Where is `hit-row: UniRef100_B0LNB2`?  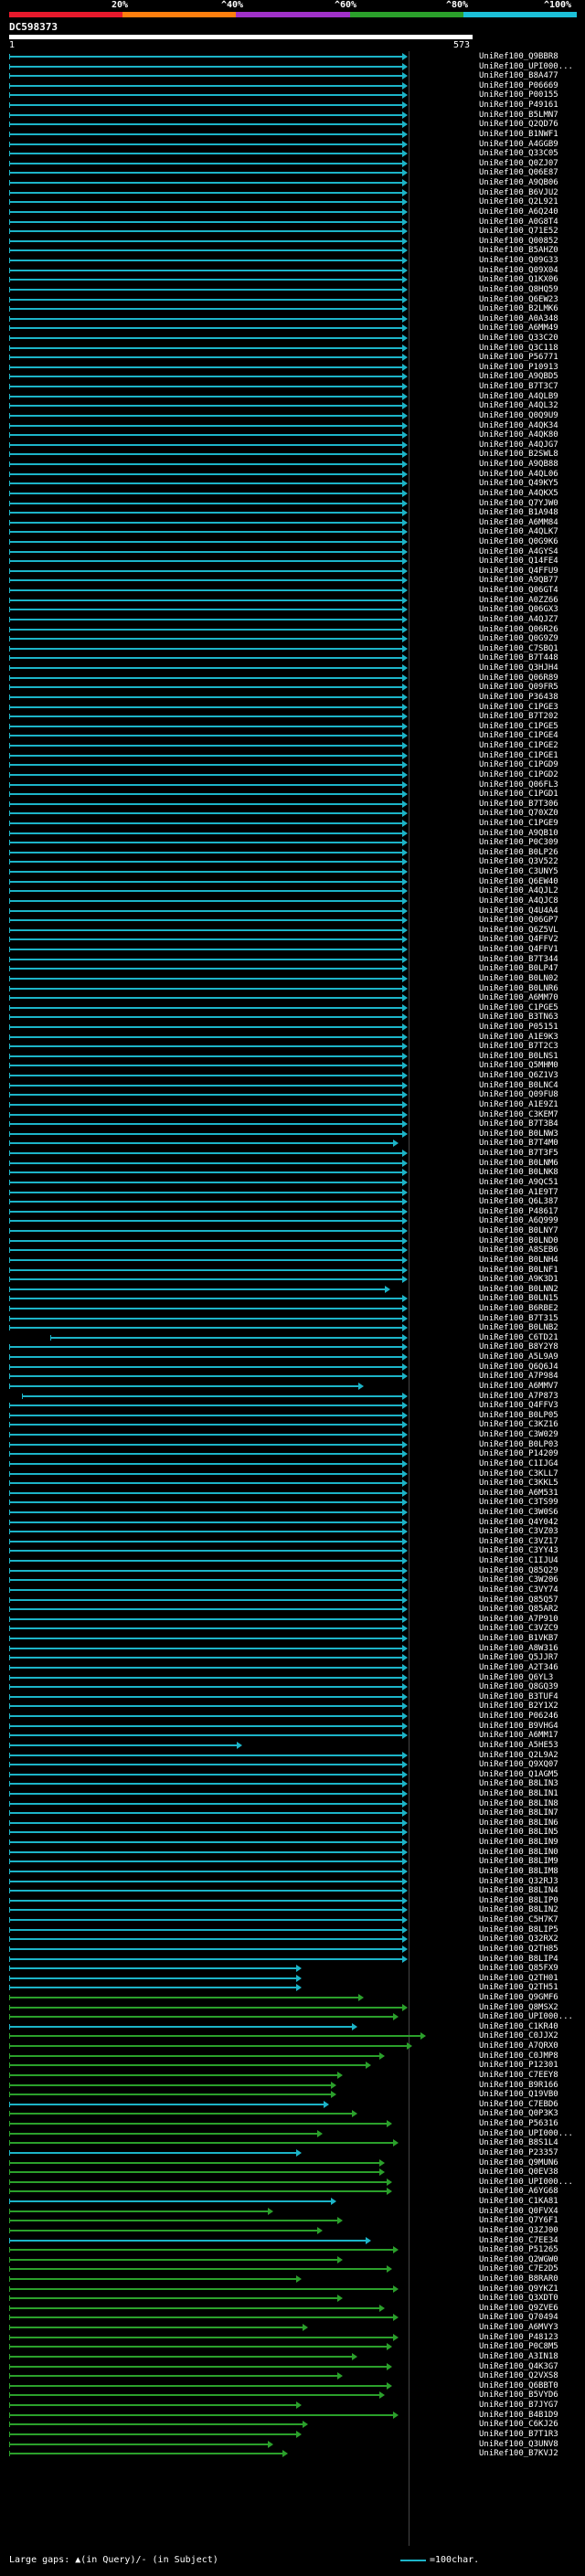 hit-row: UniRef100_B0LNB2 is located at coordinates (293, 1328).